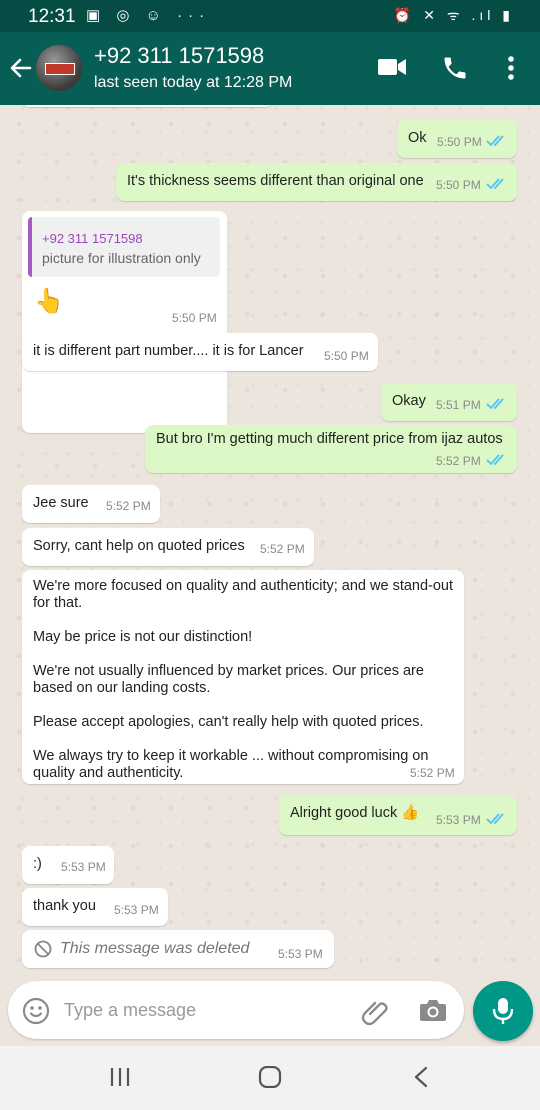 Image resolution: width=540 pixels, height=1110 pixels. Describe the element at coordinates (193, 82) in the screenshot. I see `last-seen-status: last seen today at 12:28 PM` at that location.